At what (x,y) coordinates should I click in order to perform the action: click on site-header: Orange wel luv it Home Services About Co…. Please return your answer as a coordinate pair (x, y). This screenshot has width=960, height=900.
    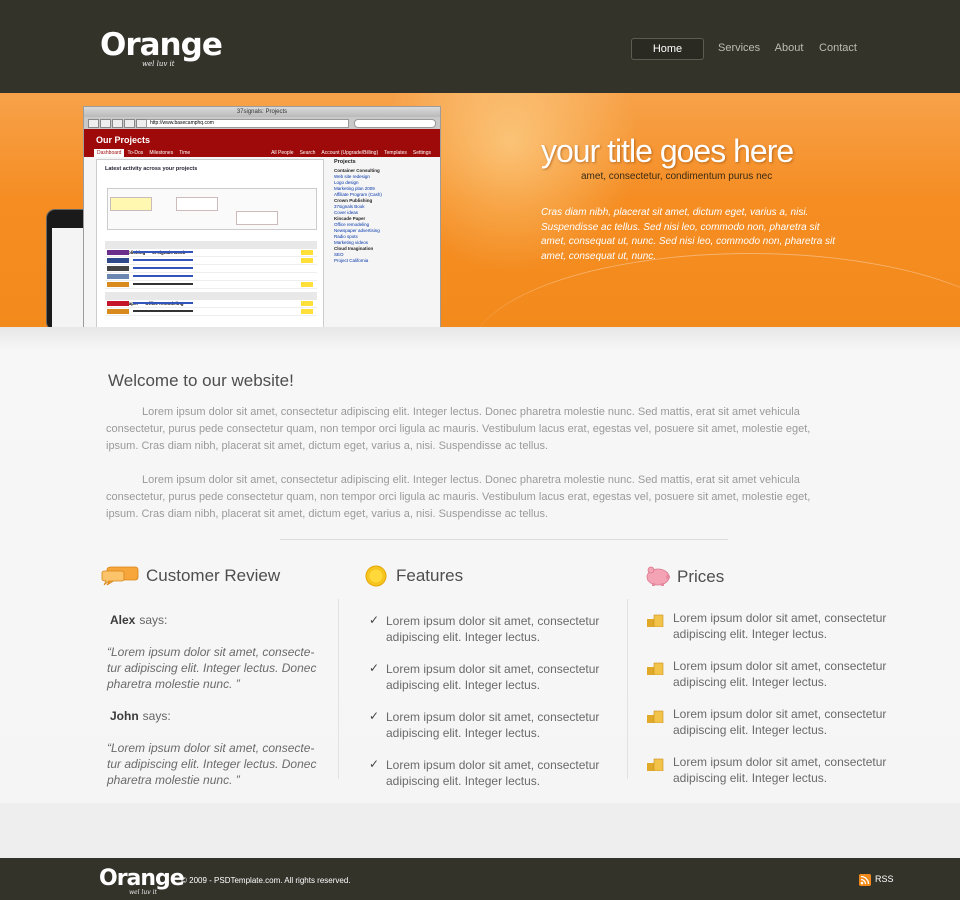
    Looking at the image, I should click on (480, 46).